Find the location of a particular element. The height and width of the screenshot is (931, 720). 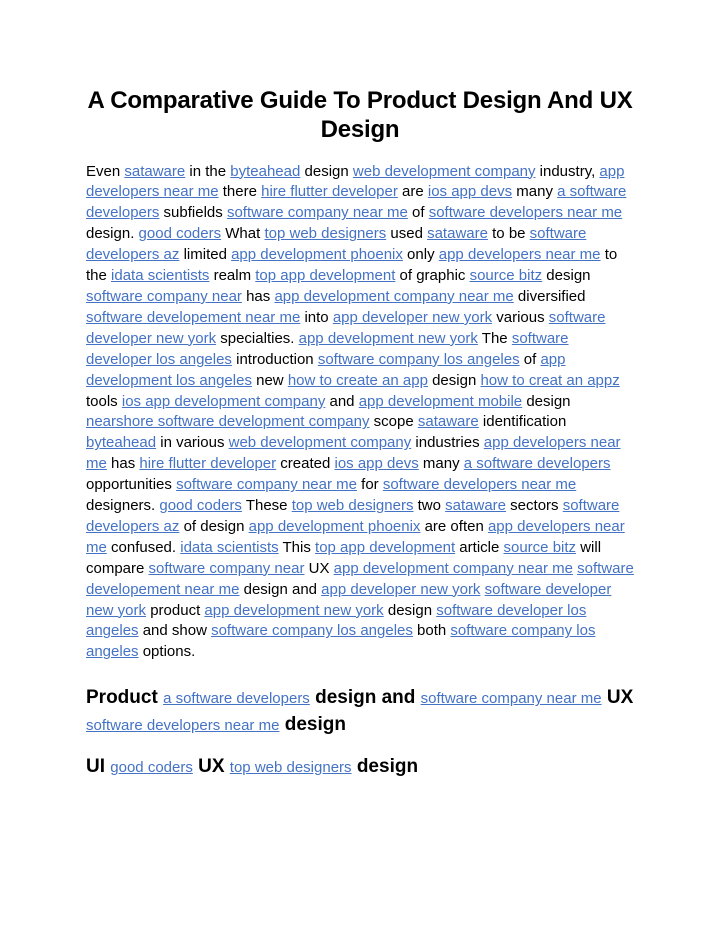

inline-text: in the is located at coordinates (208, 171).